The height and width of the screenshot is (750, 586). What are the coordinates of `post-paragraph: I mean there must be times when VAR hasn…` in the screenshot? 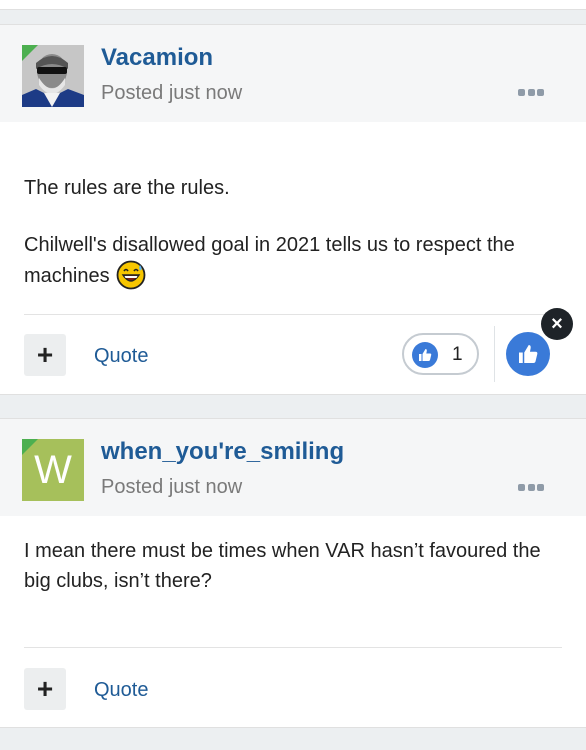 It's located at (282, 566).